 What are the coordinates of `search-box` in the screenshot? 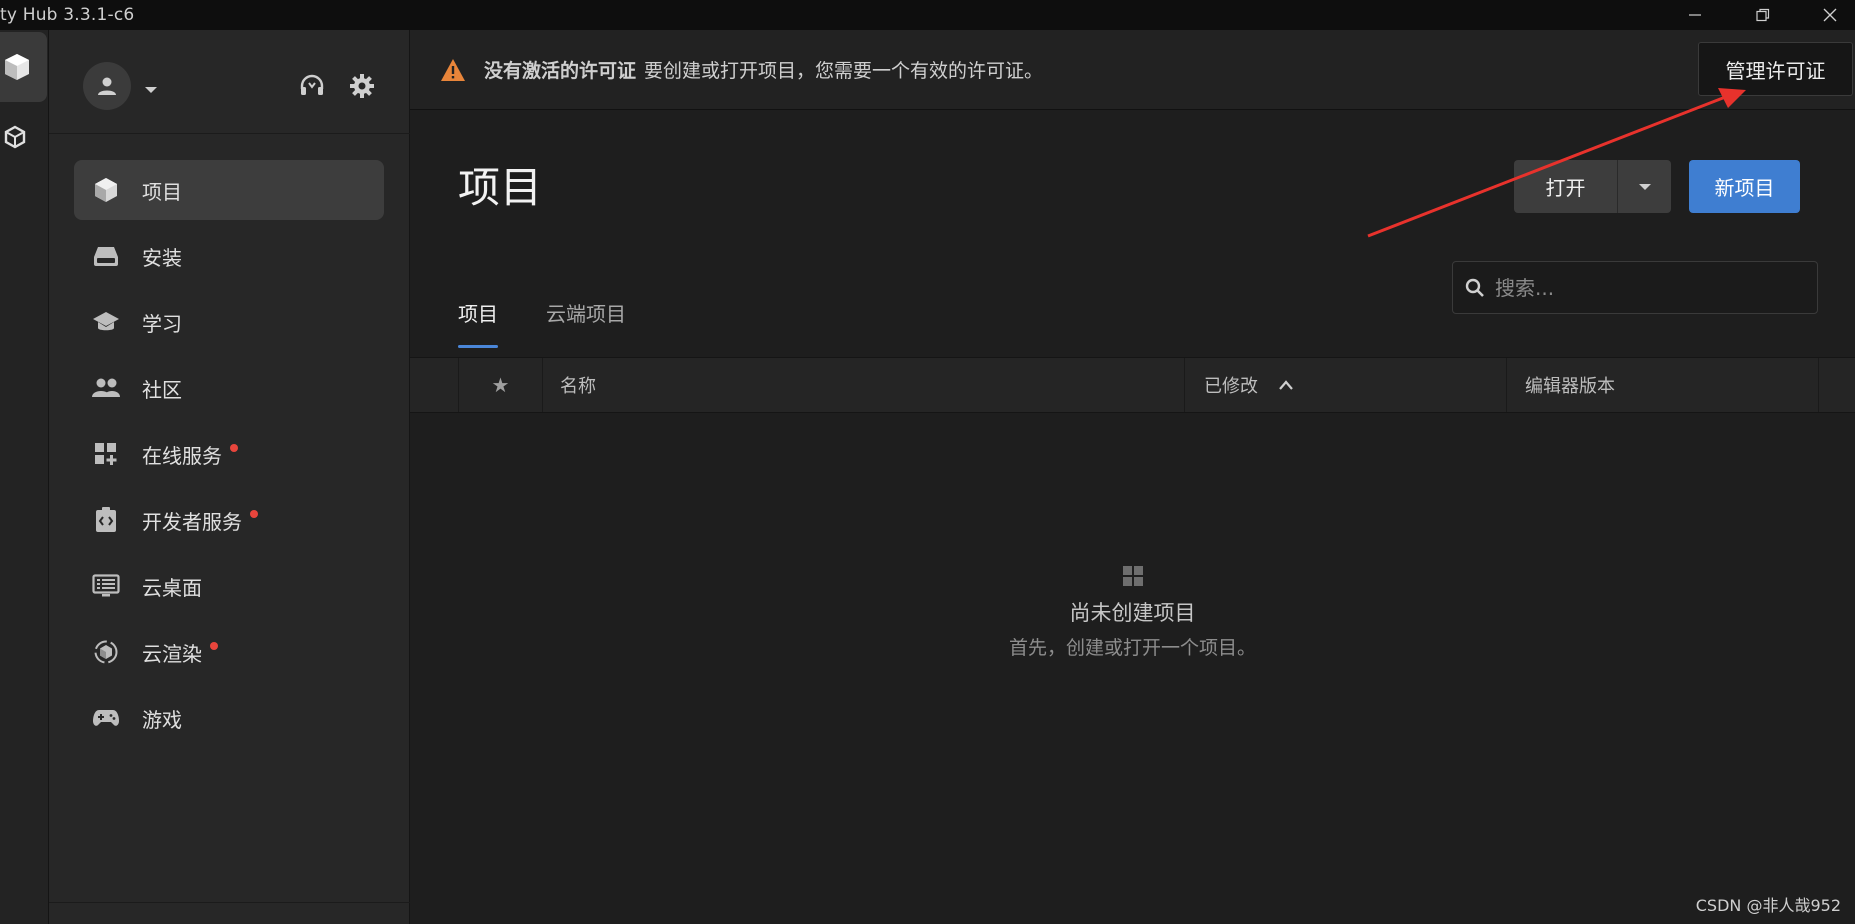 It's located at (1635, 287).